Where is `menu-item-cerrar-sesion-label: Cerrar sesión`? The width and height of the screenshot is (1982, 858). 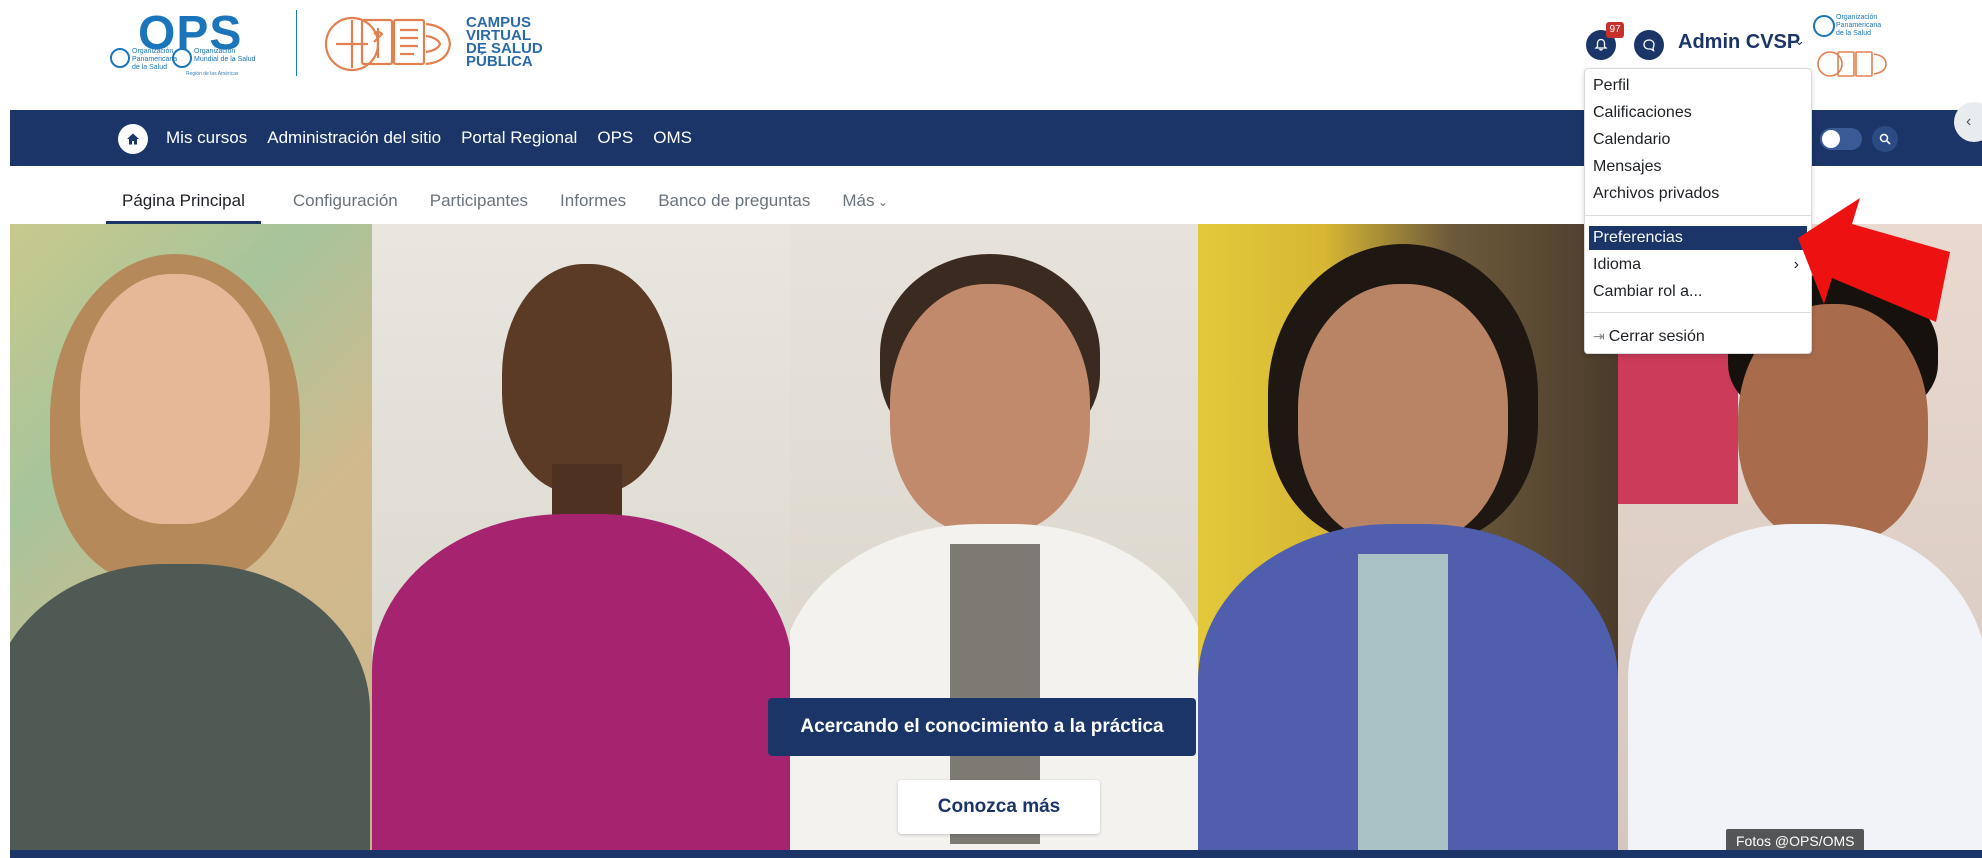
menu-item-cerrar-sesion-label: Cerrar sesión is located at coordinates (1656, 336).